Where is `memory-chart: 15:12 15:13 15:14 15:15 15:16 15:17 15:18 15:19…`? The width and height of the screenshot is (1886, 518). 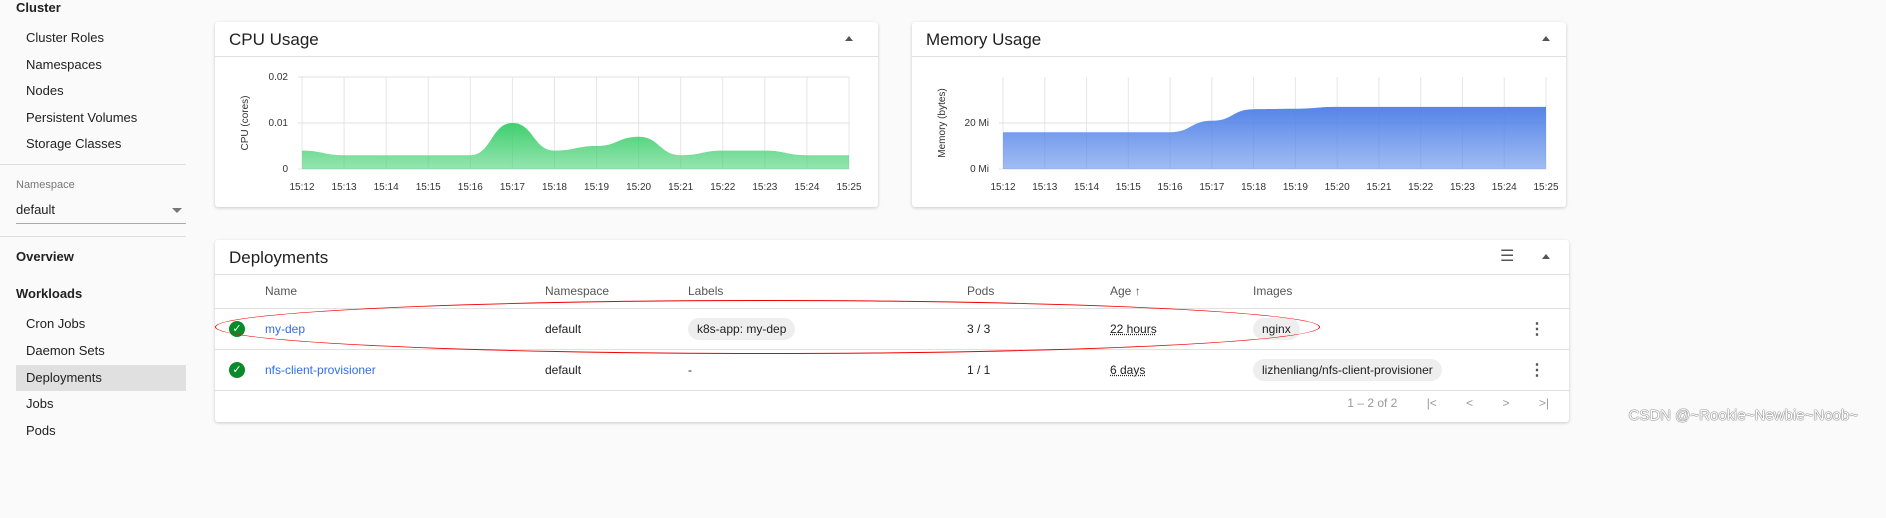 memory-chart: 15:12 15:13 15:14 15:15 15:16 15:17 15:18 15:19… is located at coordinates (1248, 135).